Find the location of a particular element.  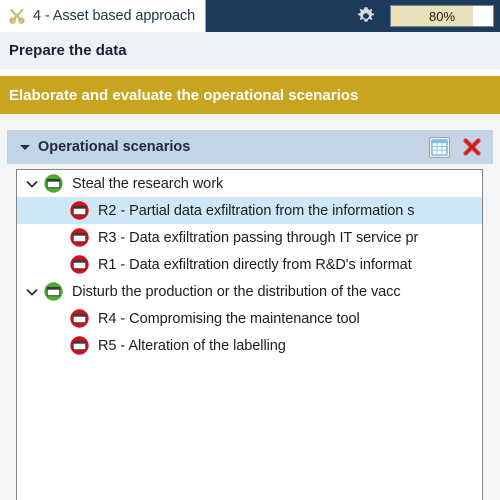

table-grid-icon is located at coordinates (439, 147).